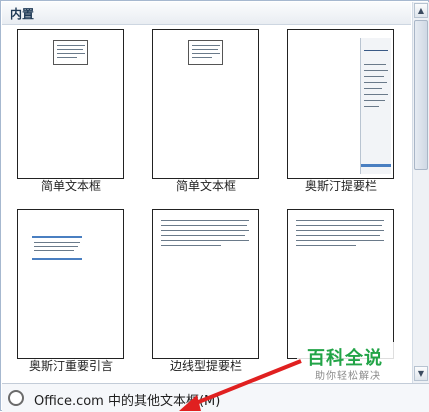 The image size is (429, 412). Describe the element at coordinates (421, 10) in the screenshot. I see `chevron-up-icon: ▲` at that location.